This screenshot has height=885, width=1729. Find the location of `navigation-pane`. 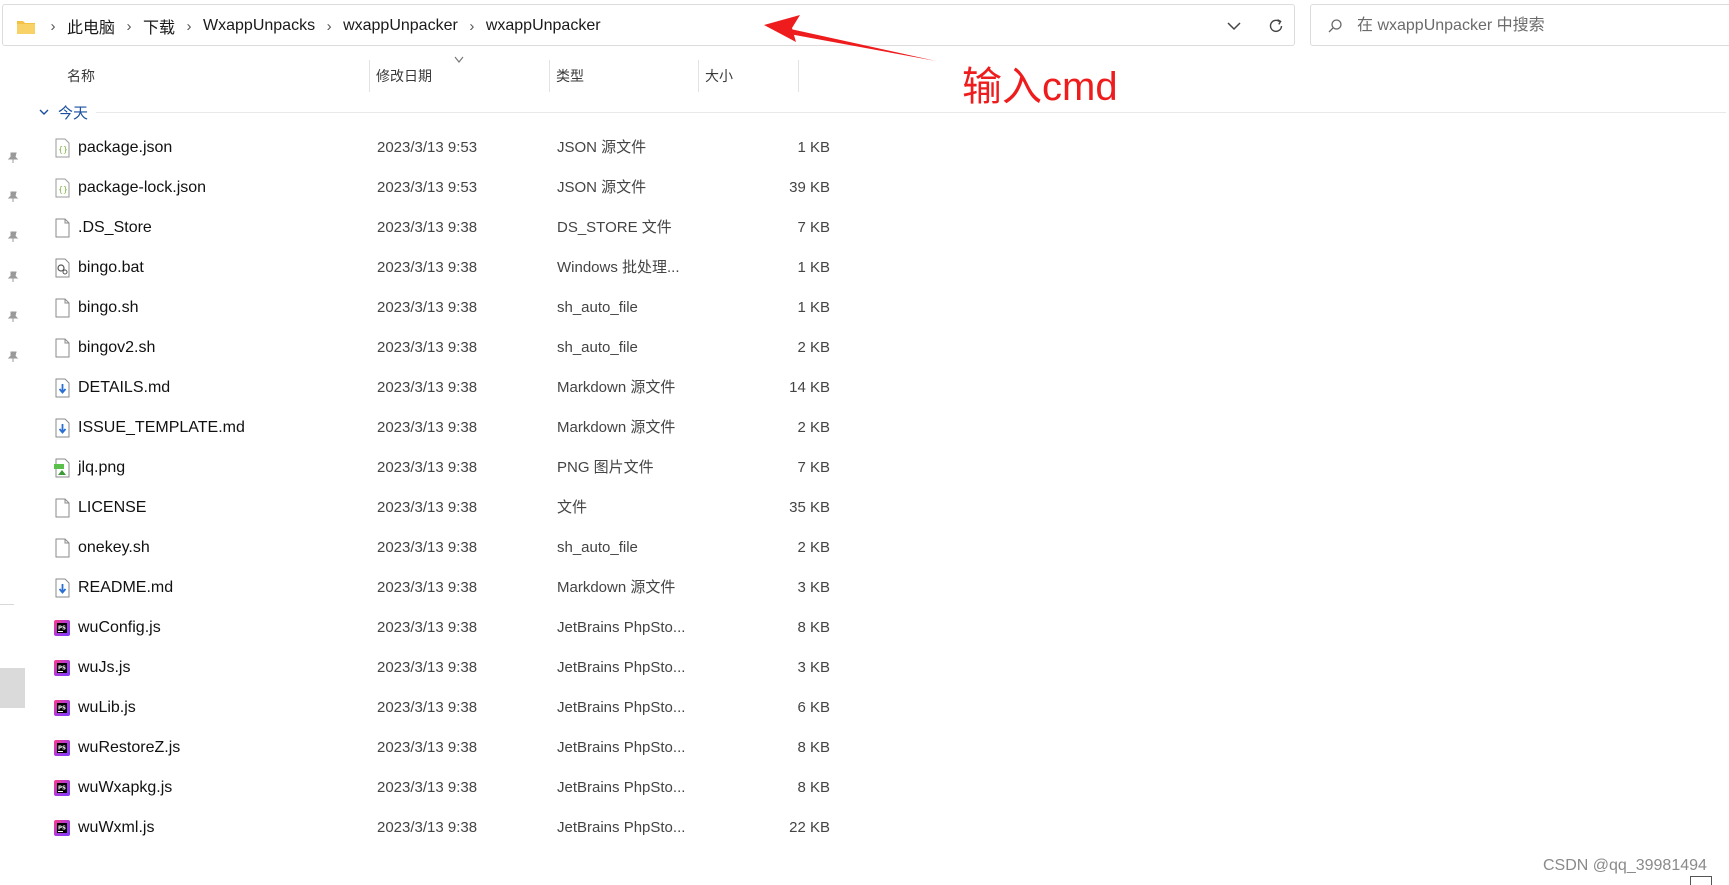

navigation-pane is located at coordinates (12, 466).